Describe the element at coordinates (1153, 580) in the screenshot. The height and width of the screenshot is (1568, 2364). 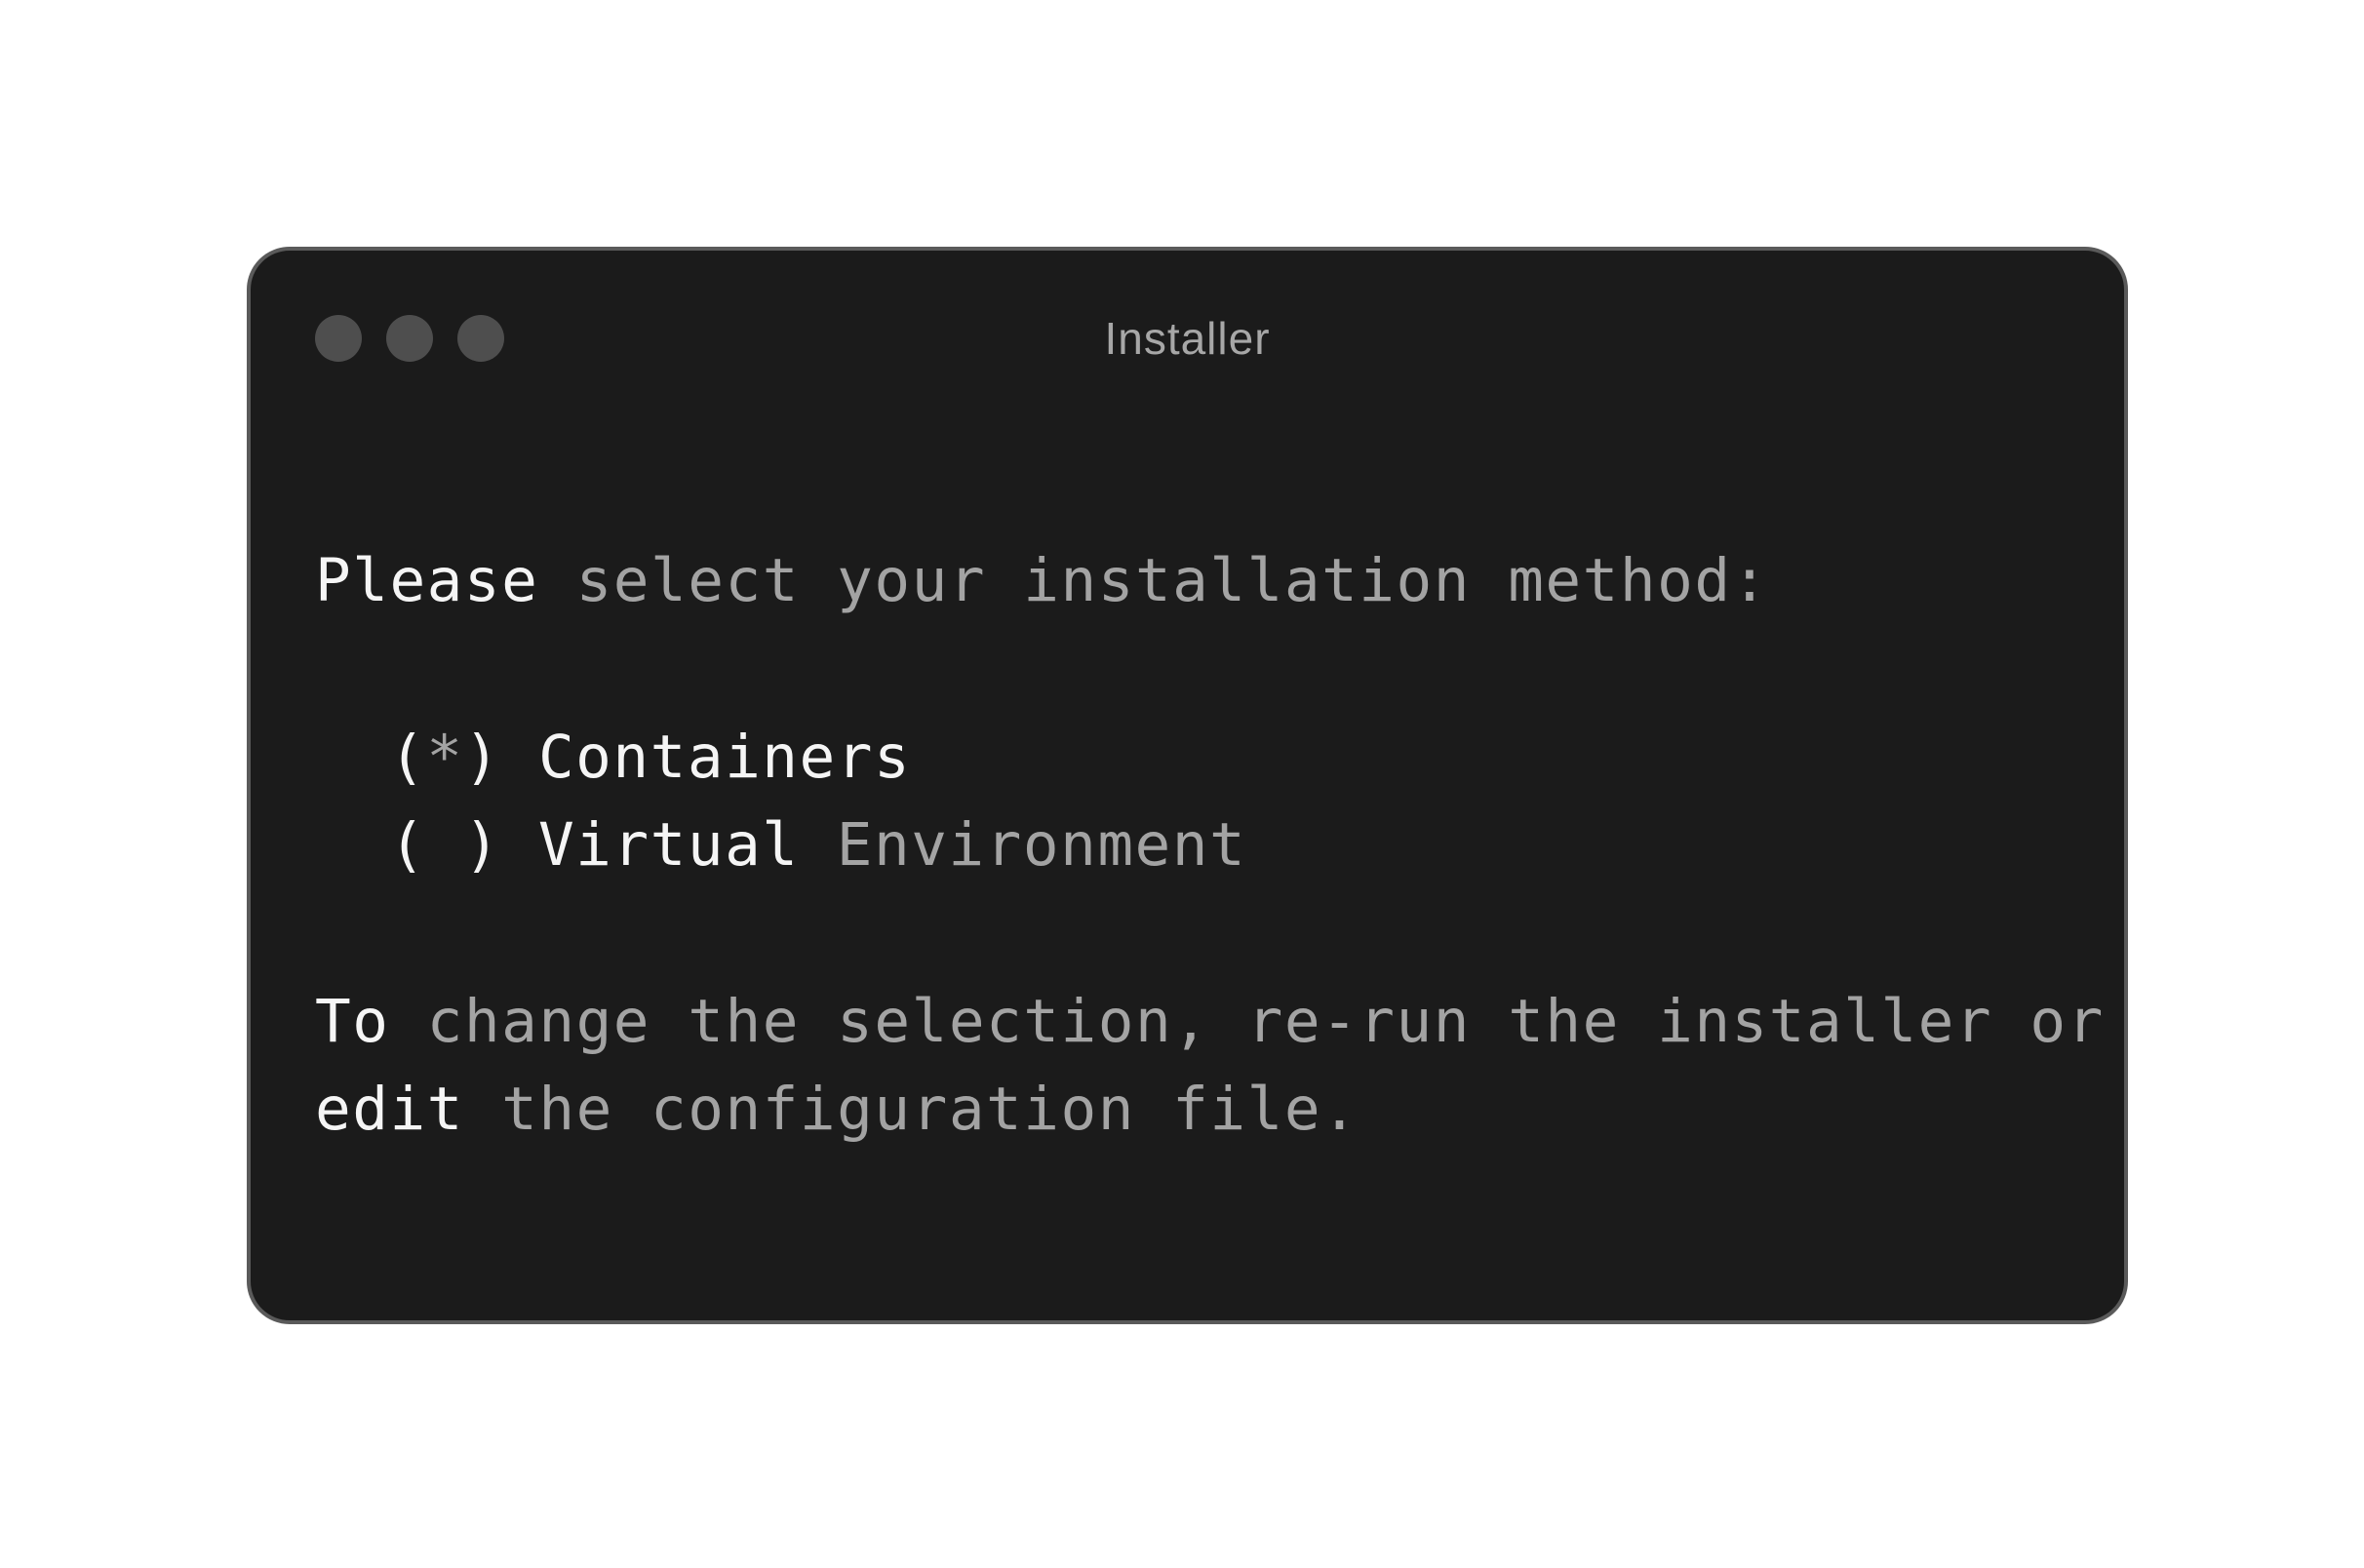
I see `prompt-text: select your installation method:` at that location.